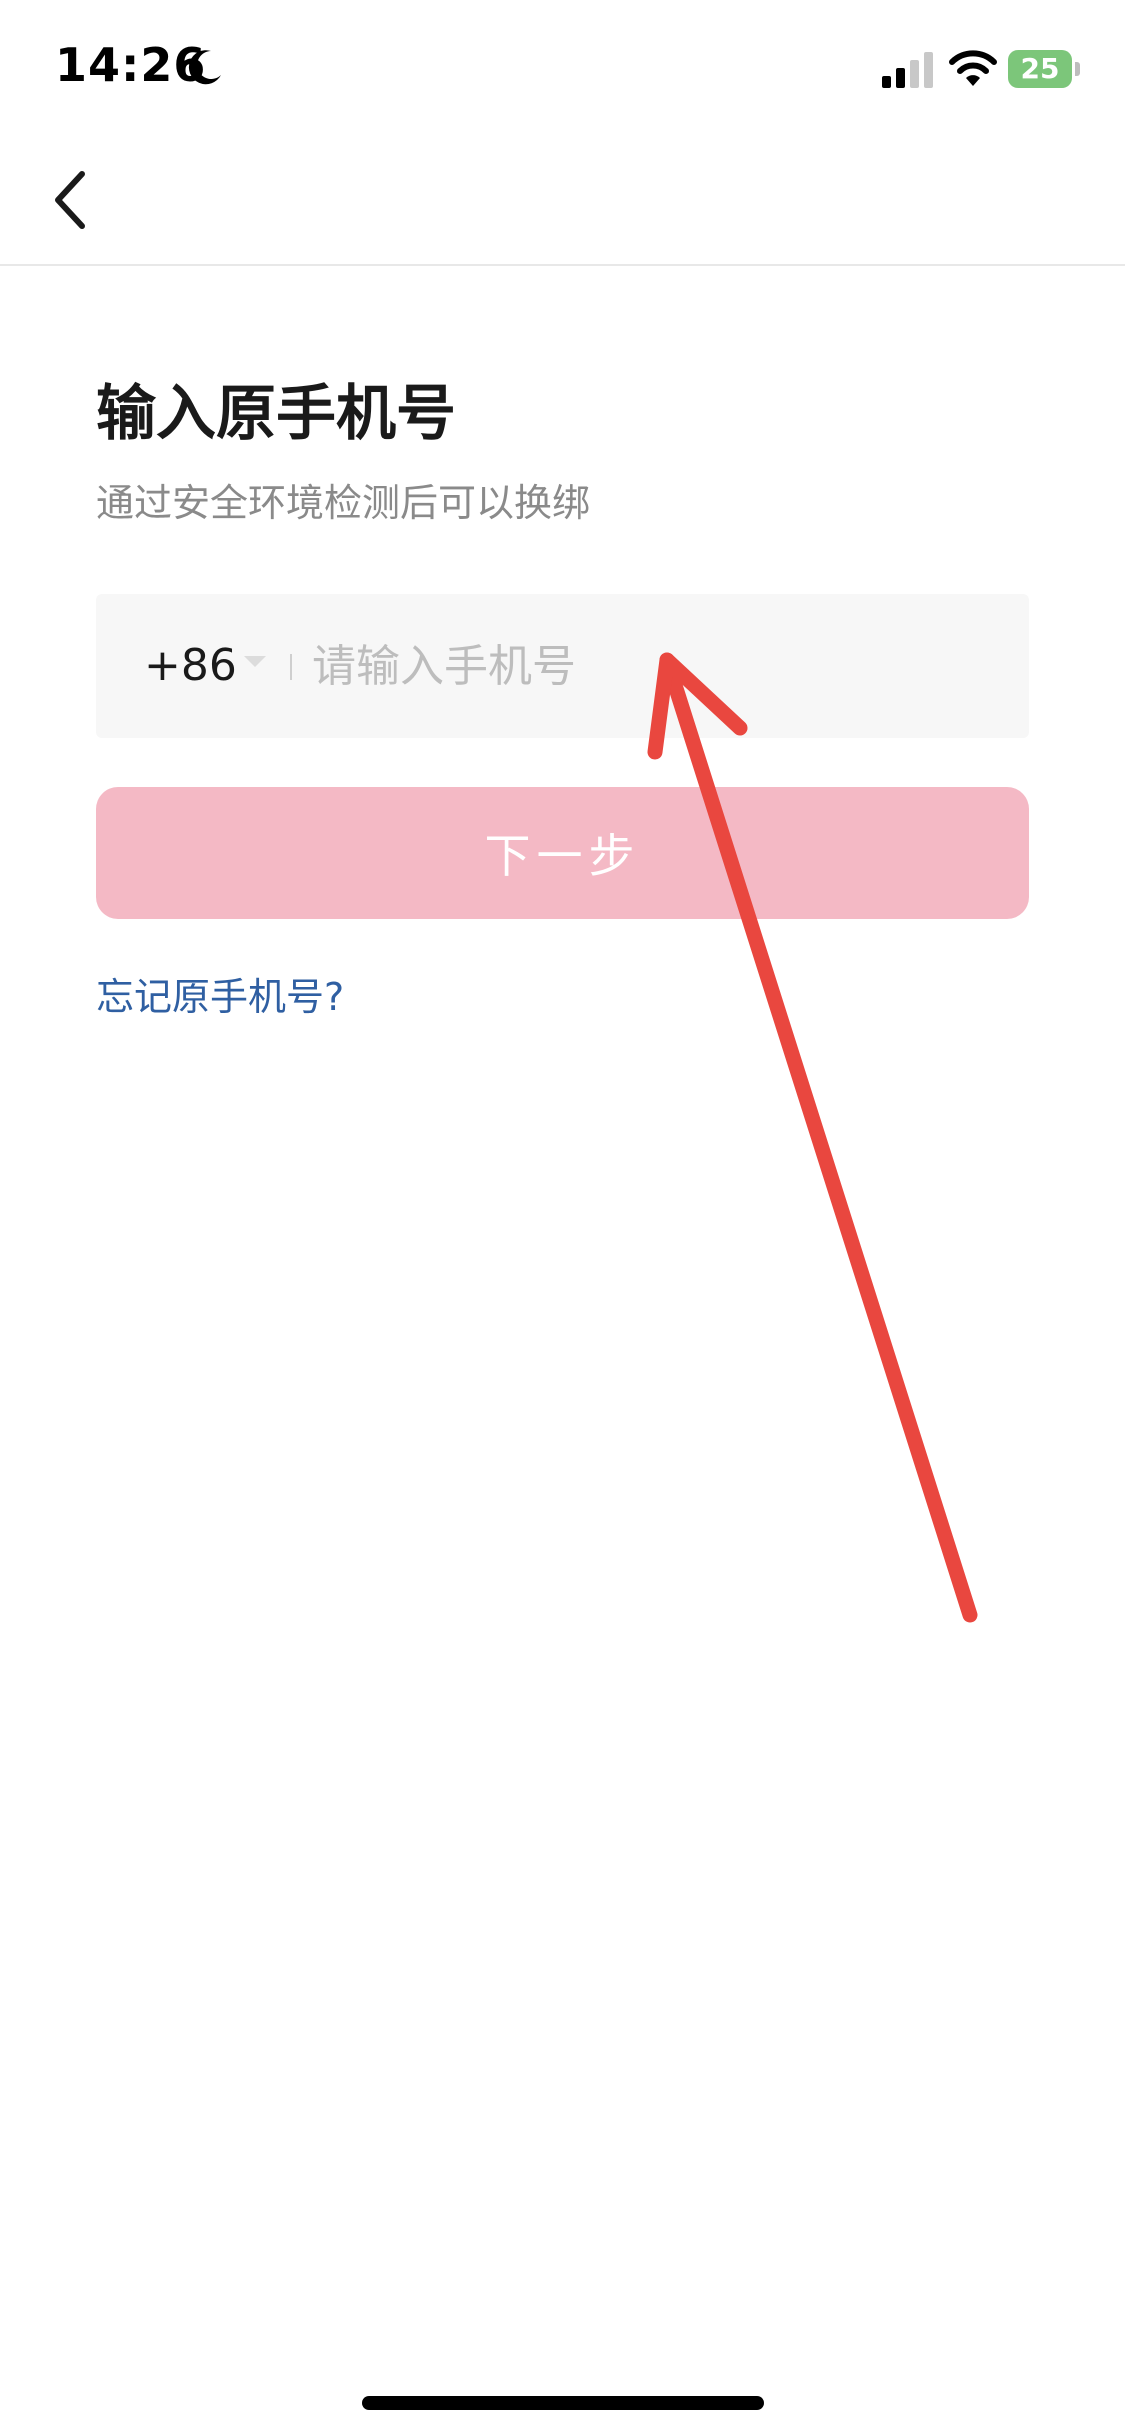 The image size is (1125, 2436). Describe the element at coordinates (562, 203) in the screenshot. I see `nav-bar` at that location.